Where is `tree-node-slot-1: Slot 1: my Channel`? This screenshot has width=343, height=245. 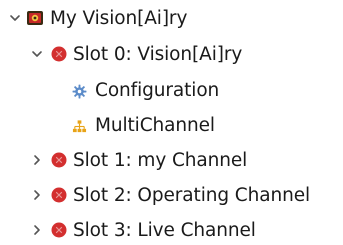 tree-node-slot-1: Slot 1: my Channel is located at coordinates (138, 160).